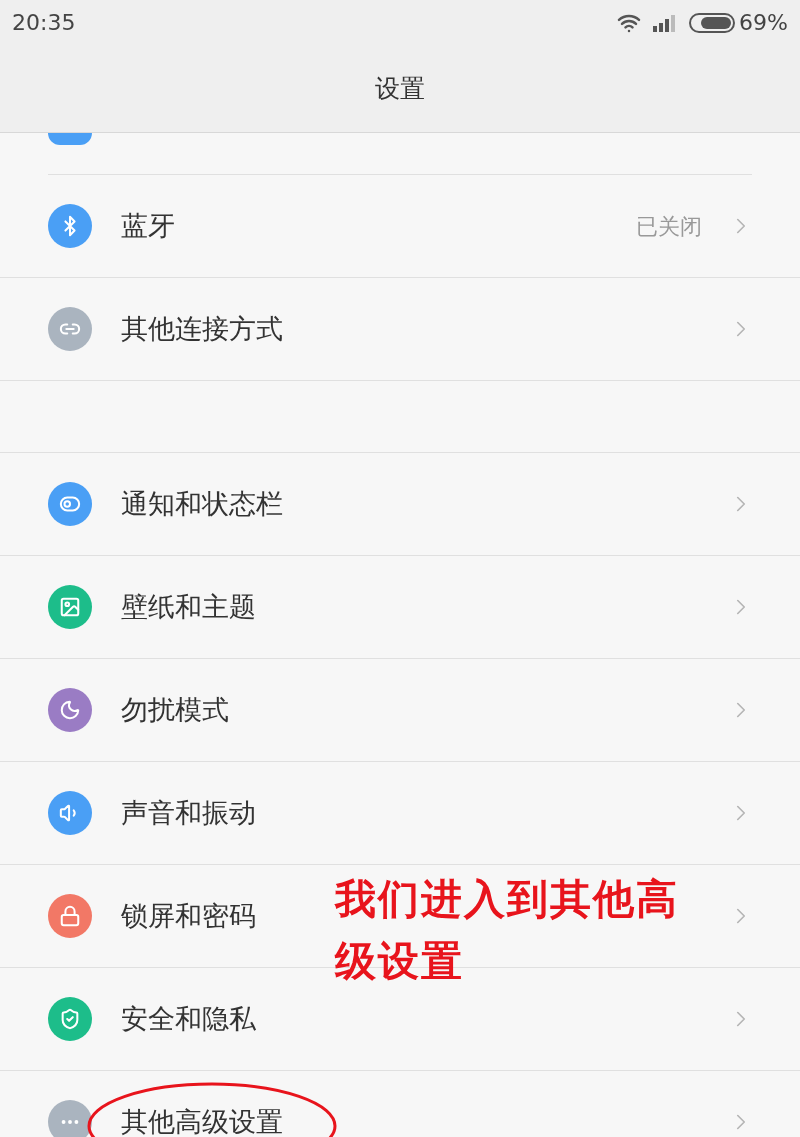 The height and width of the screenshot is (1137, 800). What do you see at coordinates (507, 930) in the screenshot?
I see `annotation-text: 我们进入到其他高级设置` at bounding box center [507, 930].